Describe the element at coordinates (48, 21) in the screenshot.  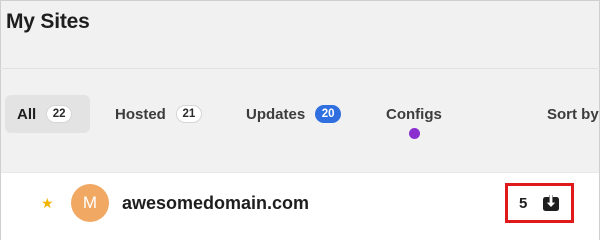
I see `page-title: My Sites` at that location.